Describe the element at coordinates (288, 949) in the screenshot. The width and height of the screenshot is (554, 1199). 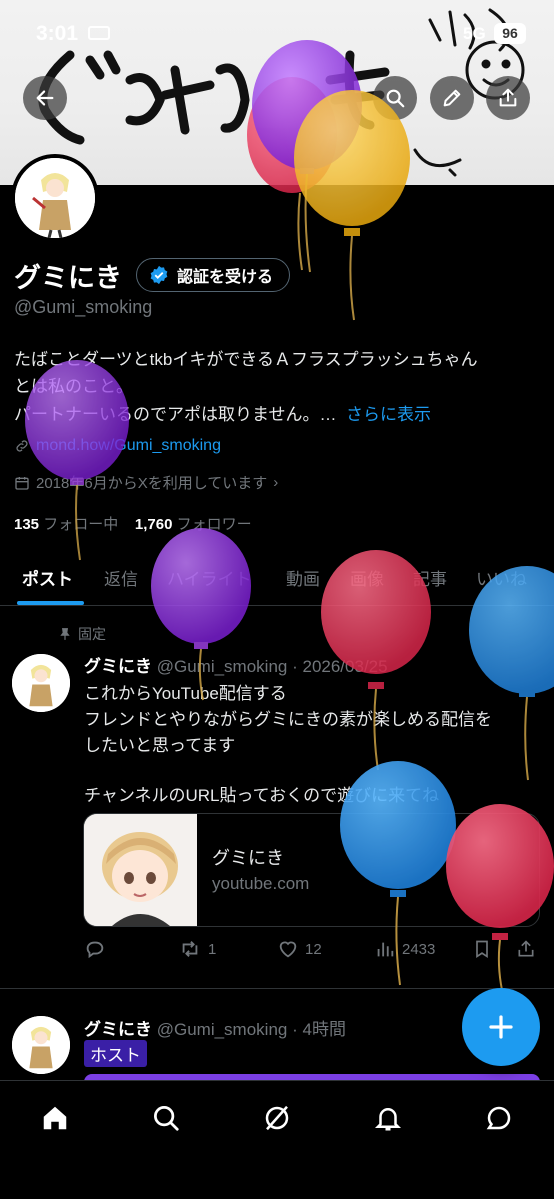
I see `heart-icon` at that location.